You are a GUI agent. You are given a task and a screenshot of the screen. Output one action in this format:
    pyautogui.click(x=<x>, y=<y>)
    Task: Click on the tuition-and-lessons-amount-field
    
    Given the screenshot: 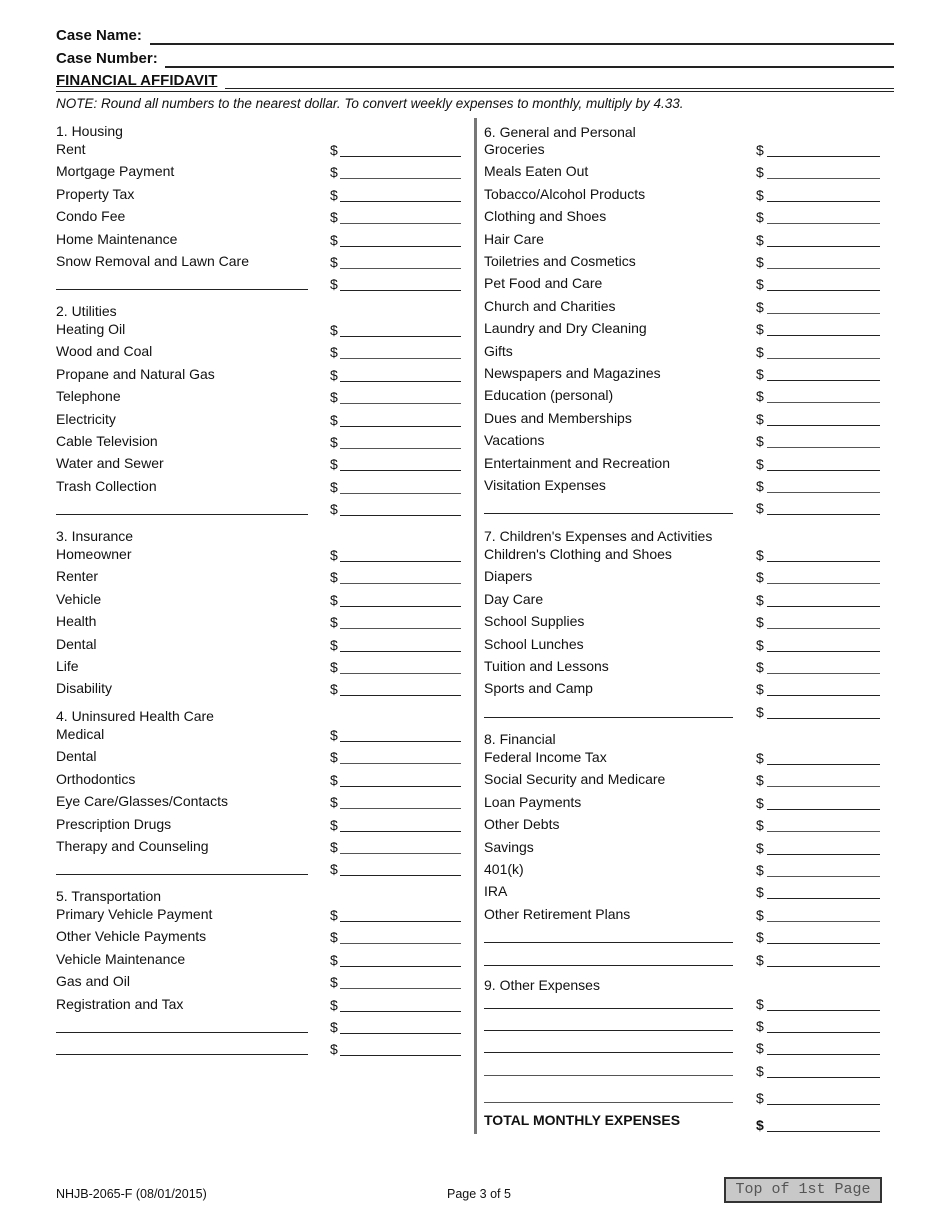 What is the action you would take?
    pyautogui.click(x=823, y=673)
    